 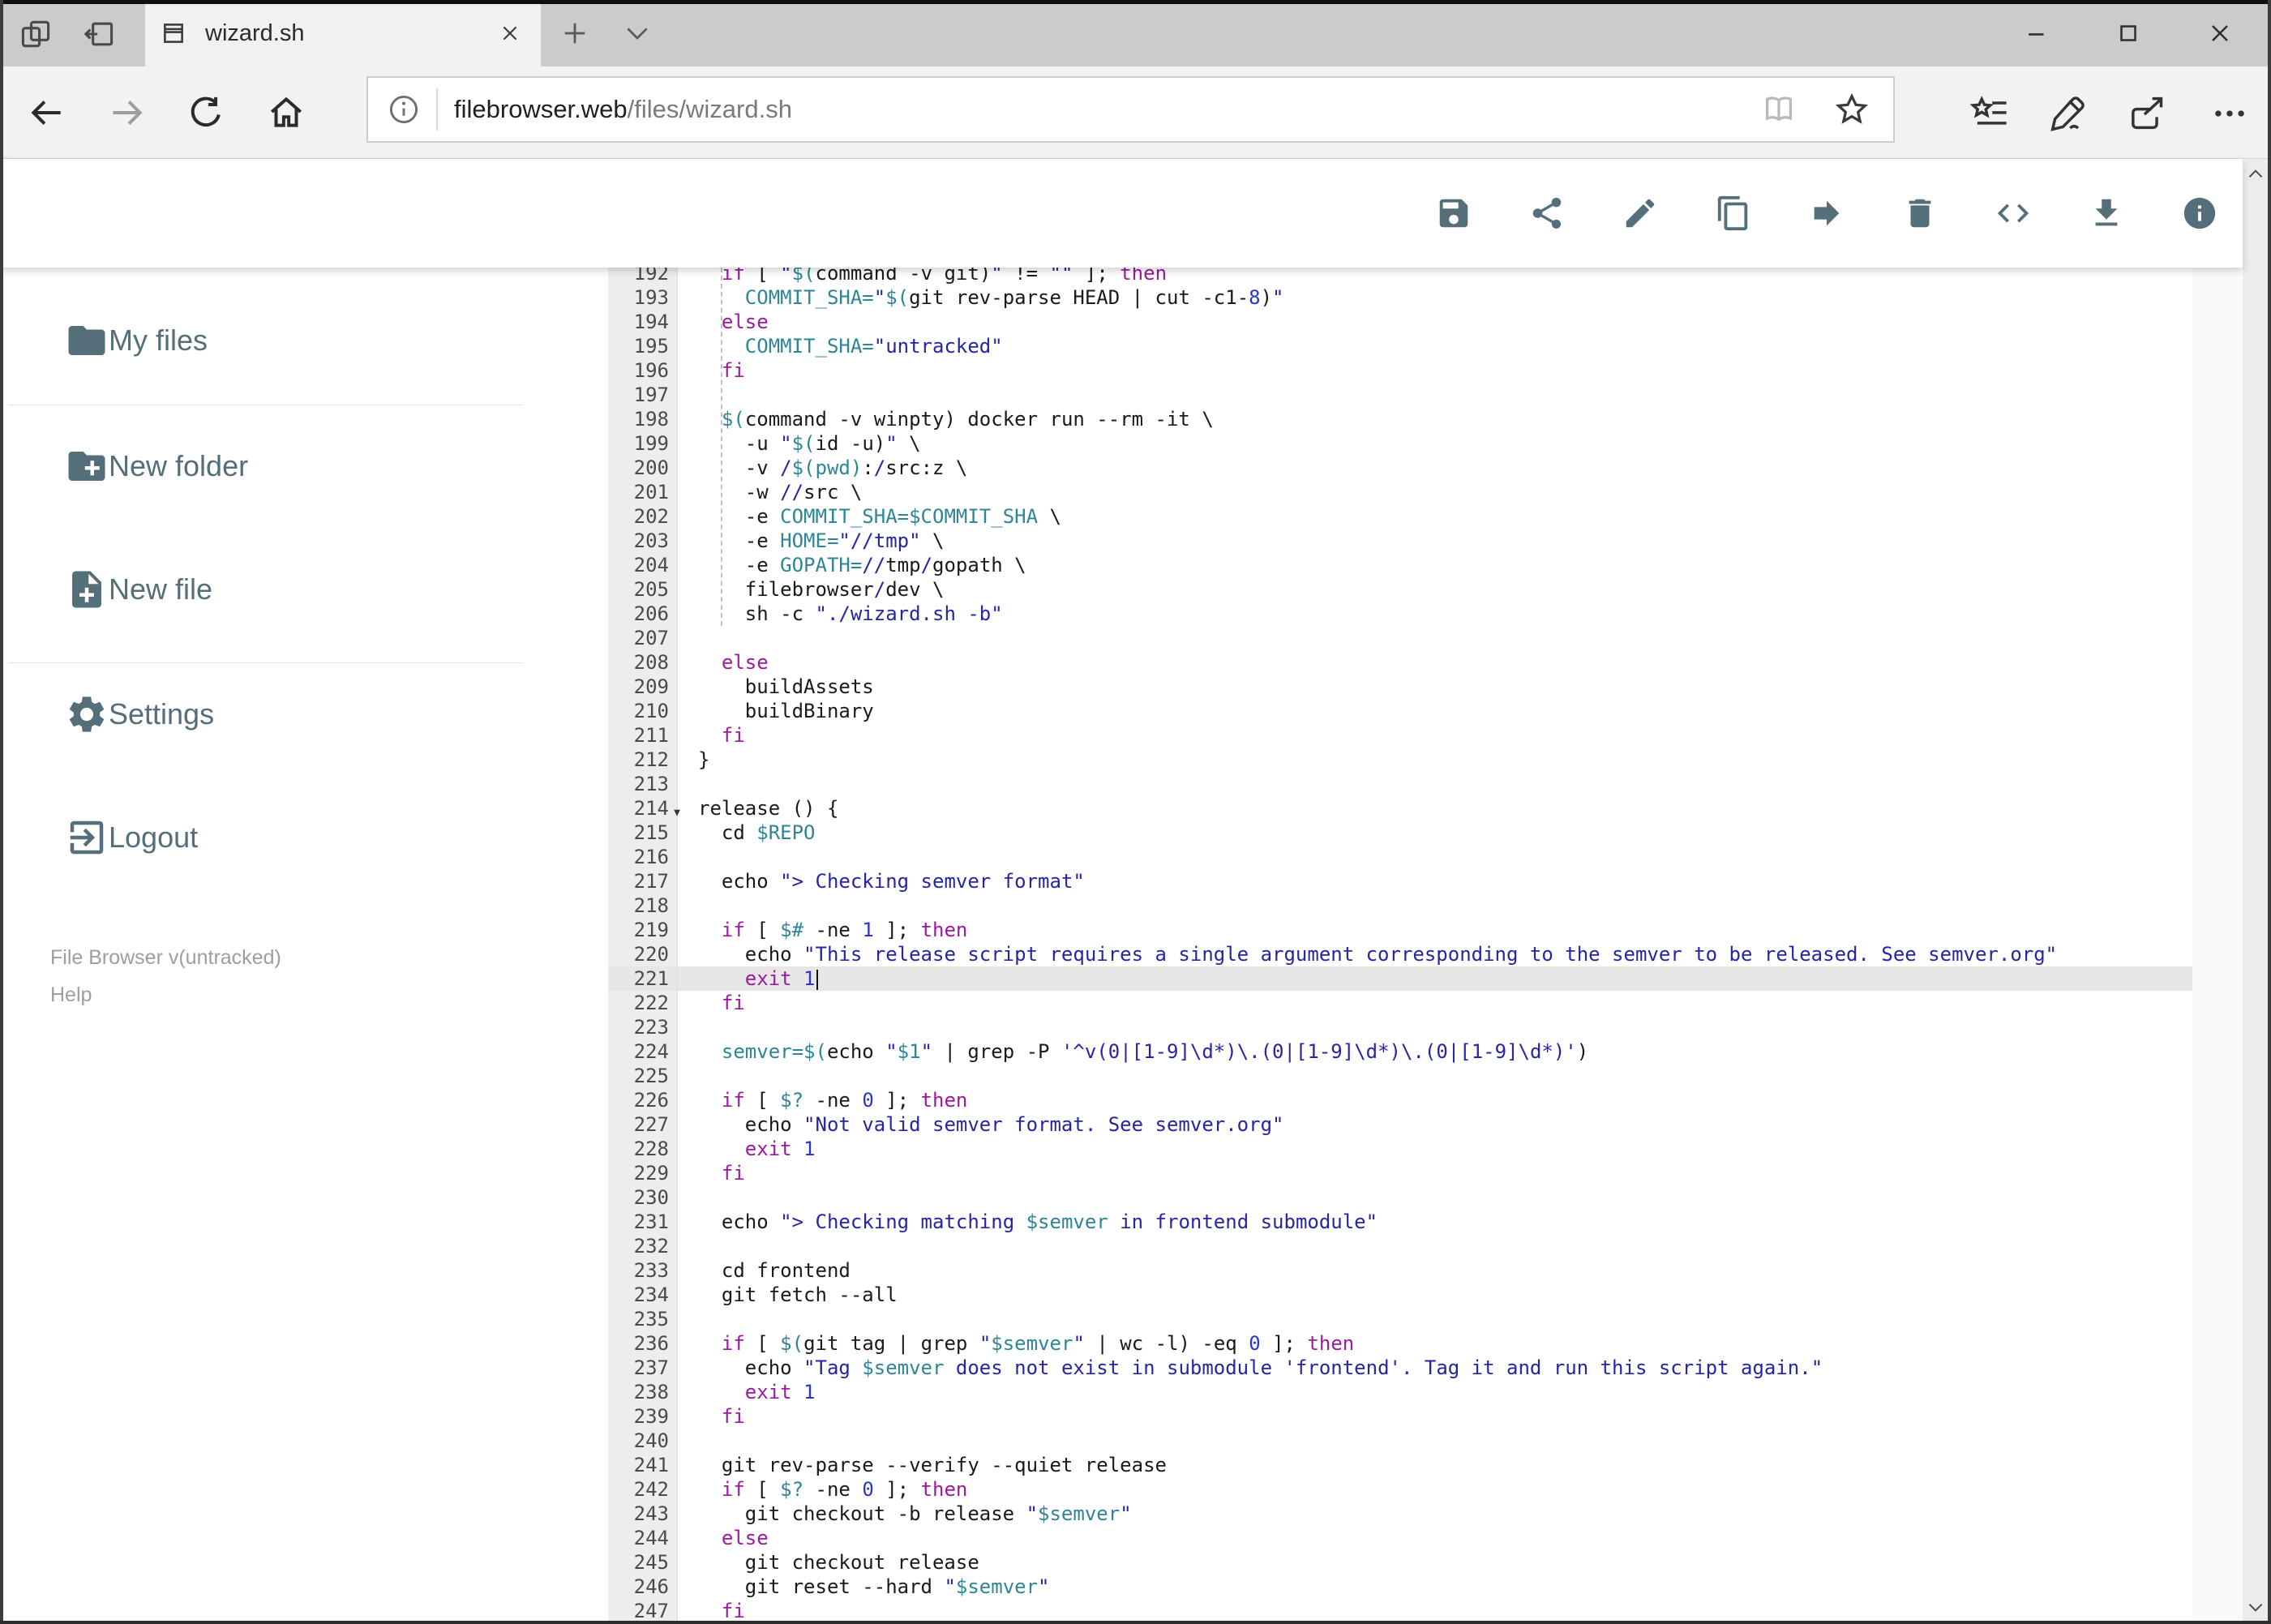 I want to click on code-line: 221 exit 1, so click(x=1400, y=979).